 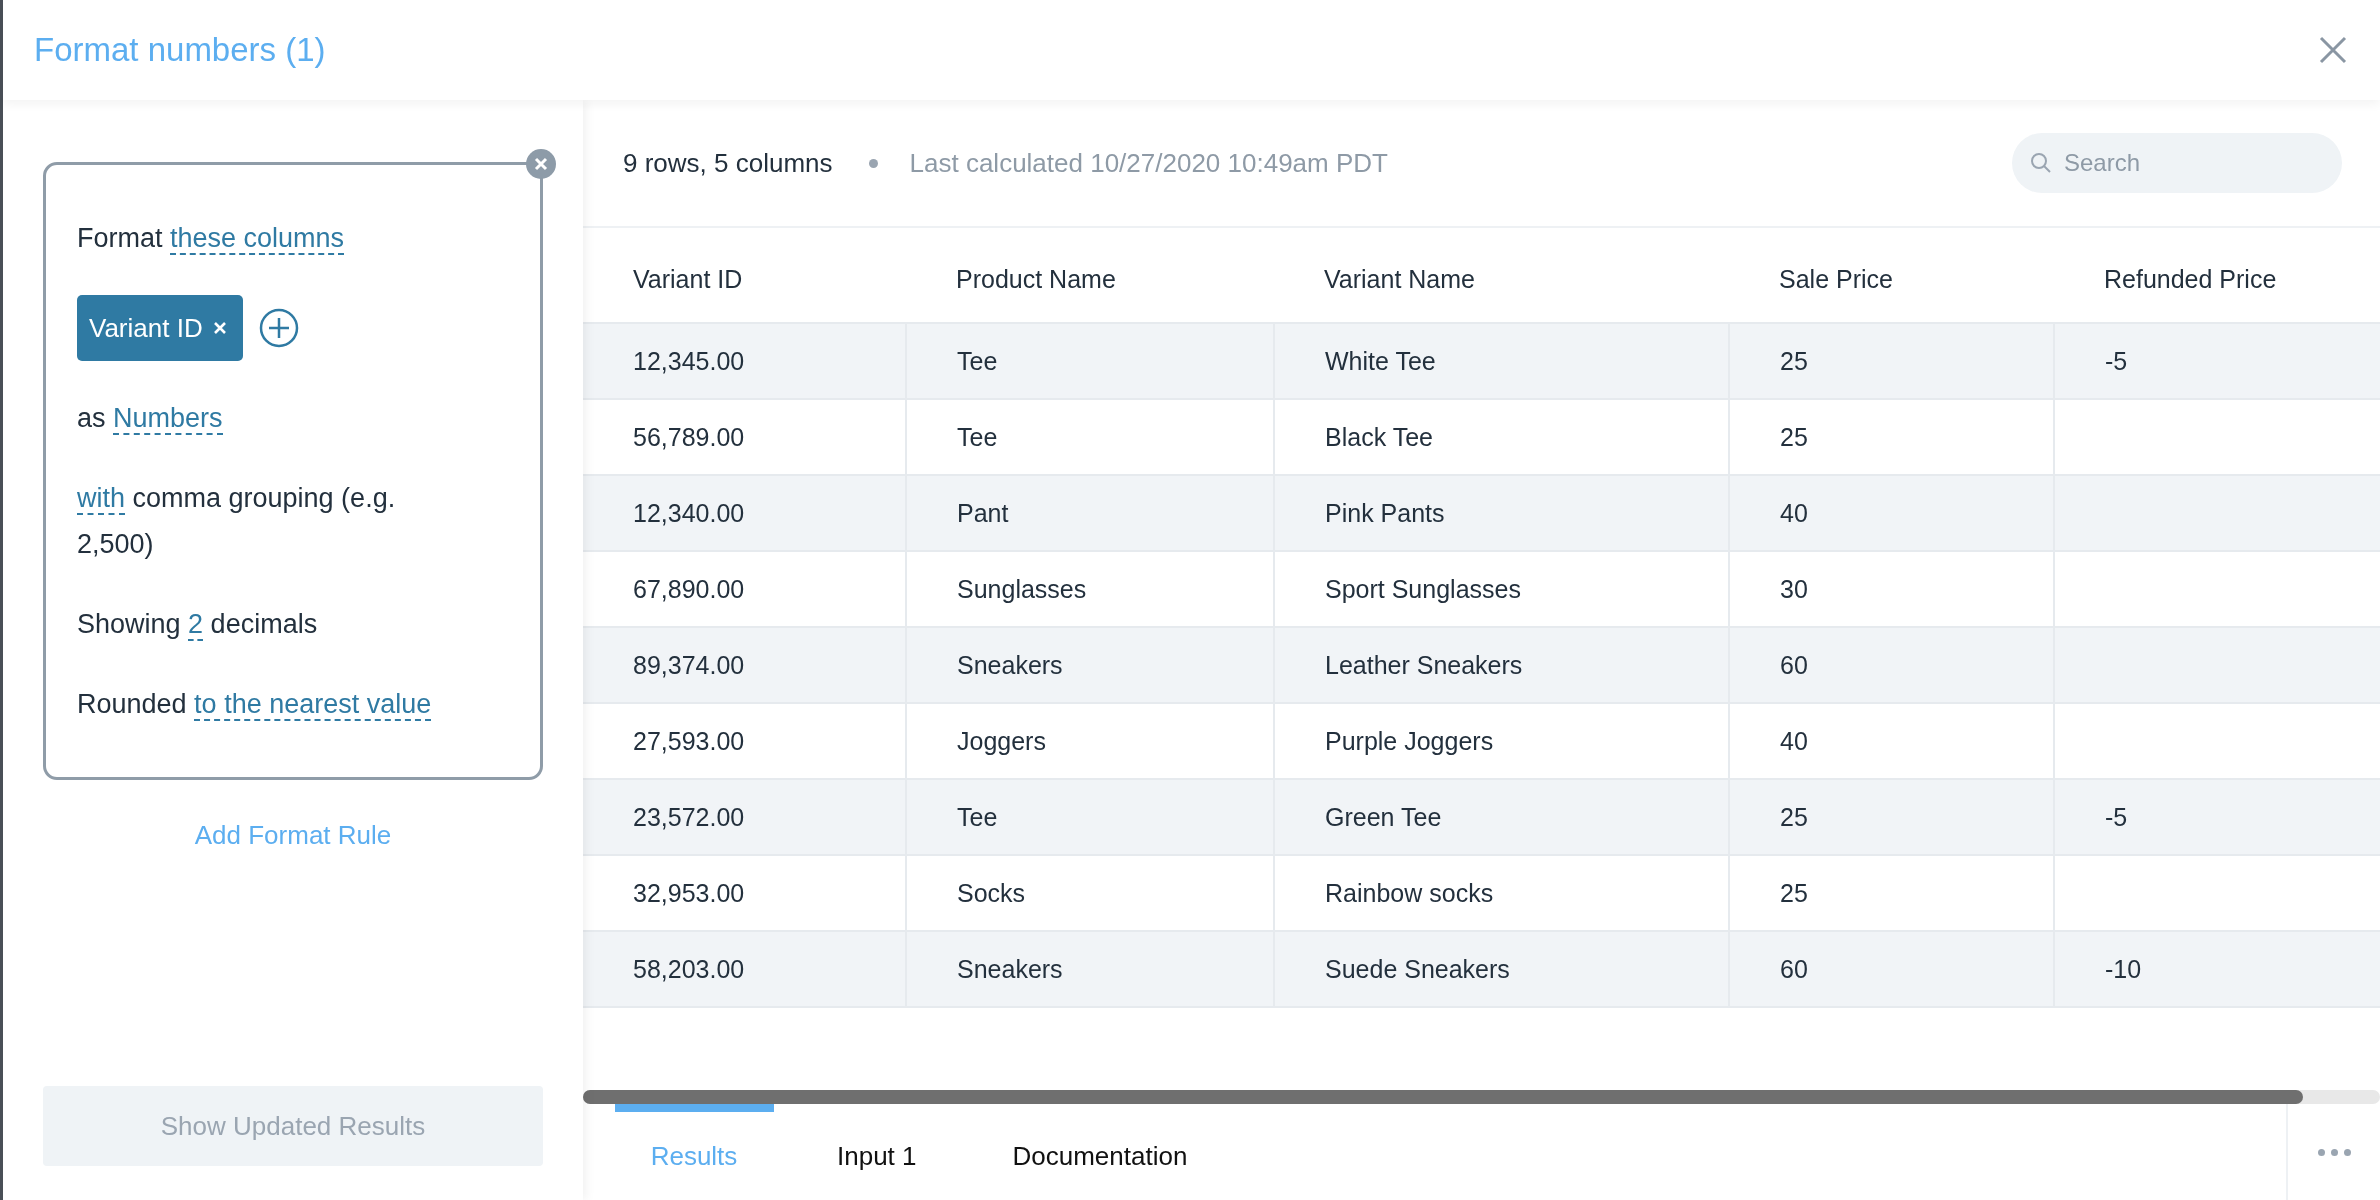 I want to click on table-cell: 27,593.00, so click(x=689, y=740).